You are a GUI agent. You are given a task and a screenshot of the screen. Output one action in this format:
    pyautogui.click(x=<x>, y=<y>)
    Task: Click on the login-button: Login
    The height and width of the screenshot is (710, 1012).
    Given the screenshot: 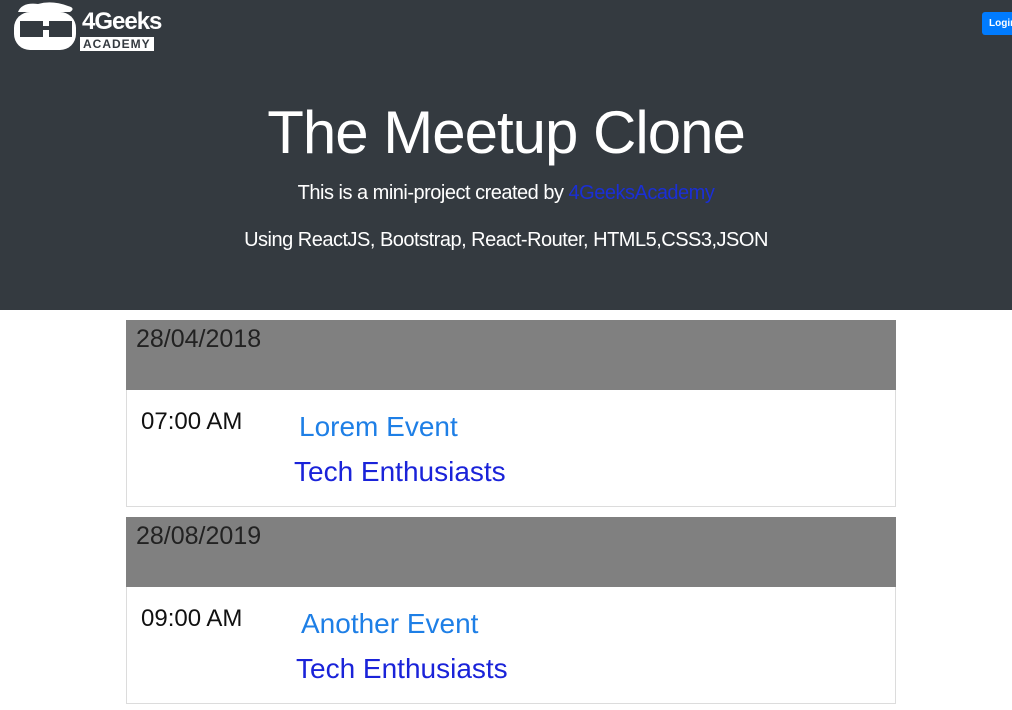 What is the action you would take?
    pyautogui.click(x=997, y=23)
    